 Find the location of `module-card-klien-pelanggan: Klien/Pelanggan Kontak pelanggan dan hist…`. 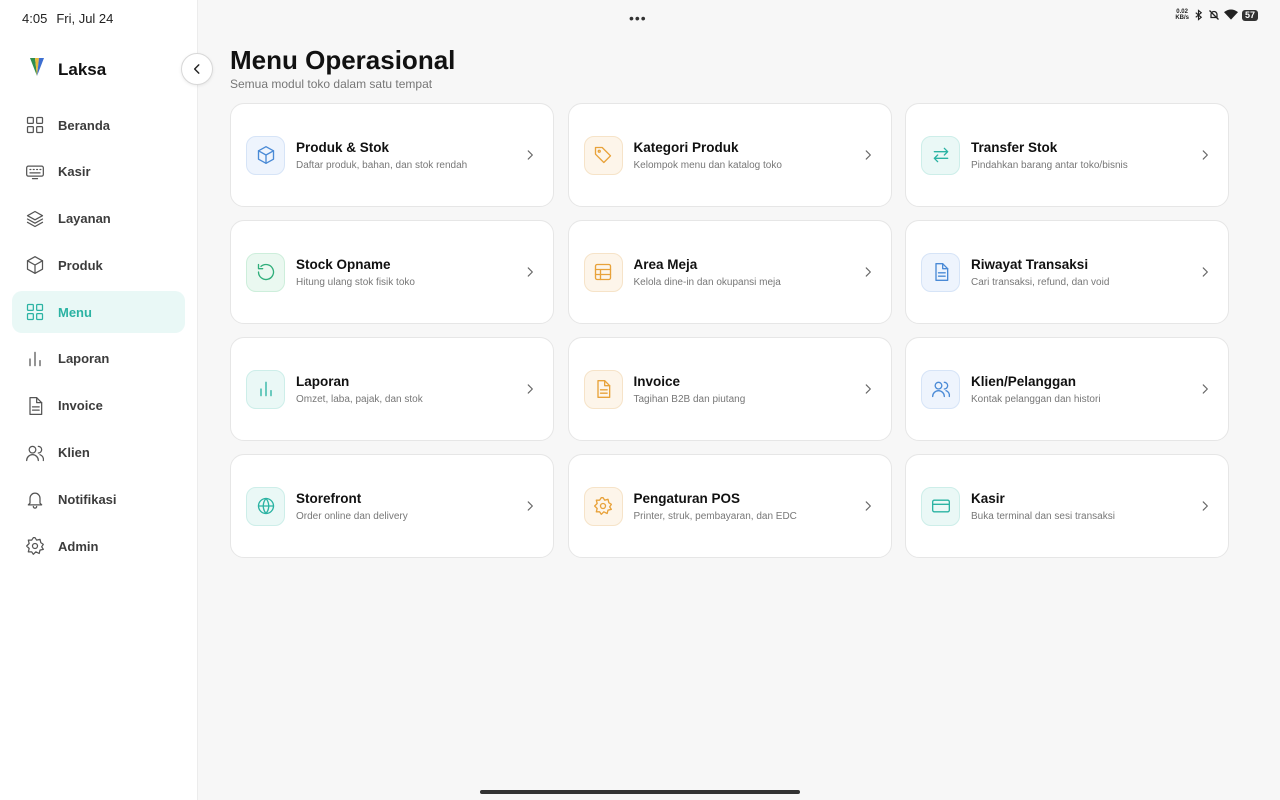

module-card-klien-pelanggan: Klien/Pelanggan Kontak pelanggan dan hist… is located at coordinates (1067, 389).